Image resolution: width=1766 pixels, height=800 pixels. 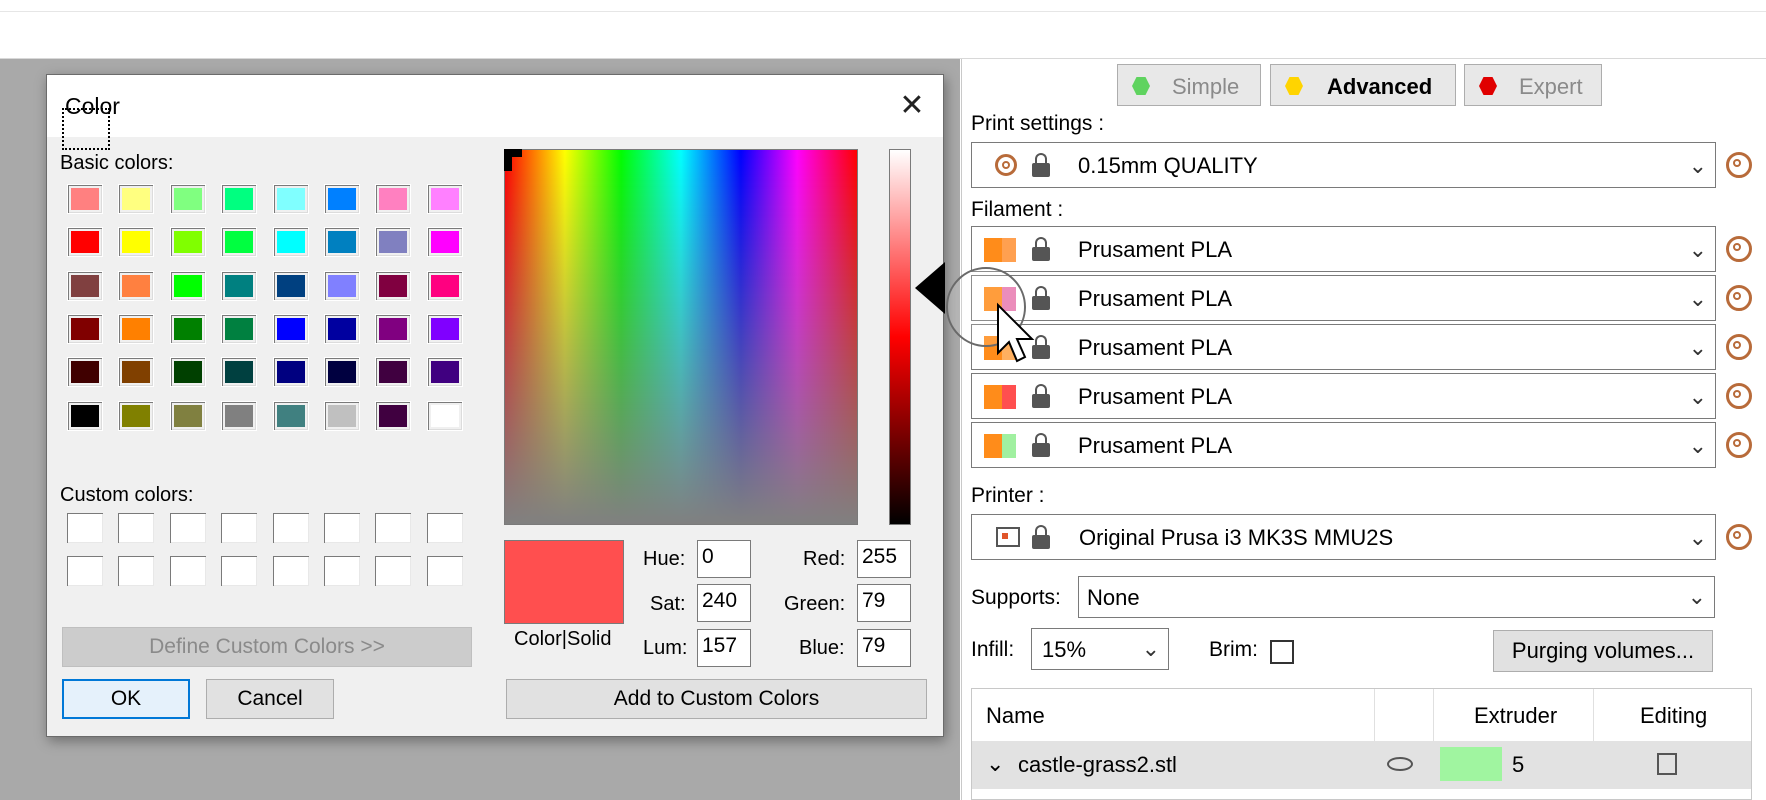 What do you see at coordinates (1189, 85) in the screenshot?
I see `mode-simple-button: Simple` at bounding box center [1189, 85].